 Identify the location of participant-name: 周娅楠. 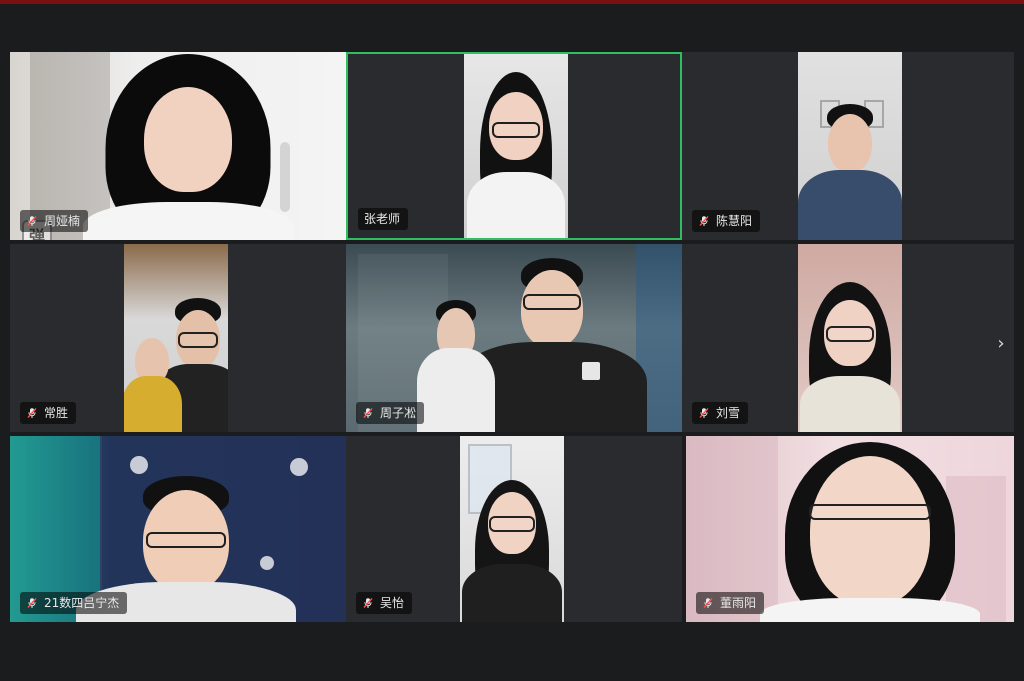
(62, 221).